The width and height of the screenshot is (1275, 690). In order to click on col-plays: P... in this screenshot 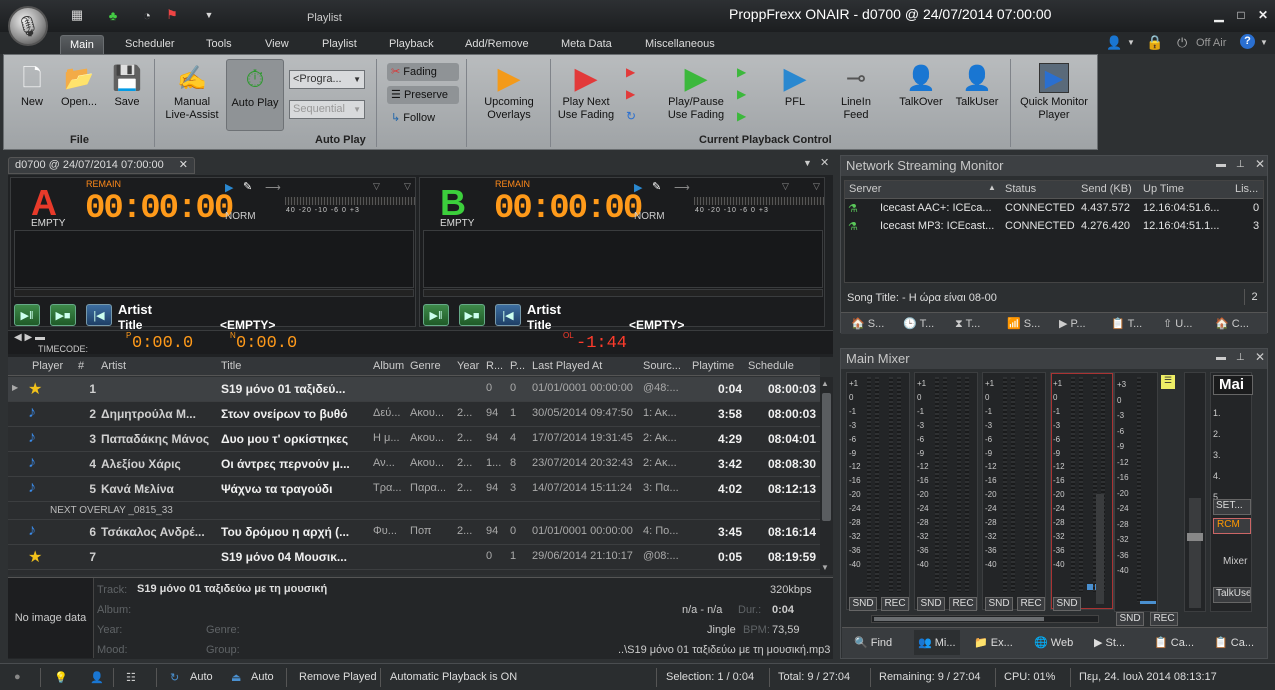, I will do `click(517, 366)`.